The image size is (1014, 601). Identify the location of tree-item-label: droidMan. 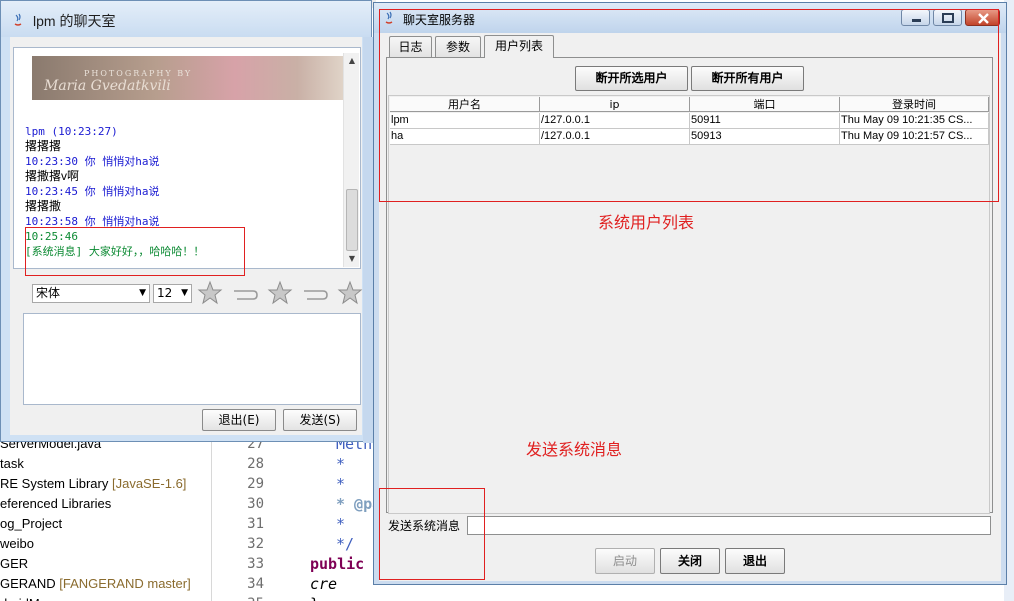
(27, 598).